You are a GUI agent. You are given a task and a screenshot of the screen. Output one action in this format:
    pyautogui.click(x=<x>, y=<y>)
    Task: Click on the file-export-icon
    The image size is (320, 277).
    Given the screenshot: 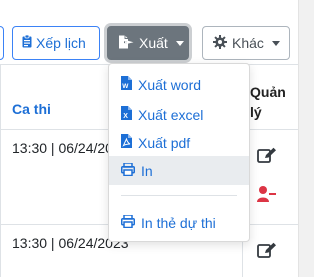 What is the action you would take?
    pyautogui.click(x=126, y=43)
    